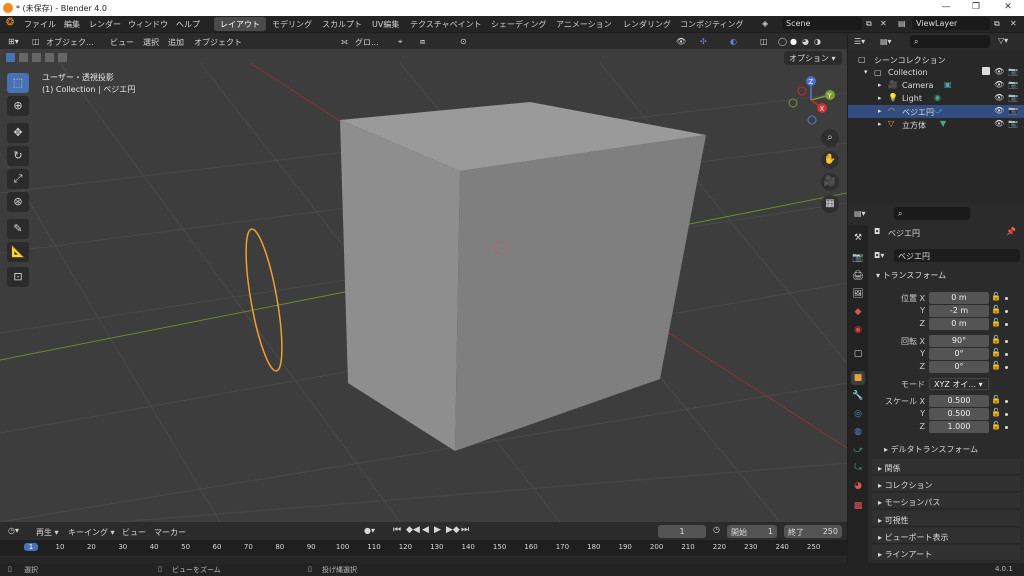 Image resolution: width=1024 pixels, height=576 pixels. I want to click on tab-texture-paint: テクスチャペイント, so click(446, 24).